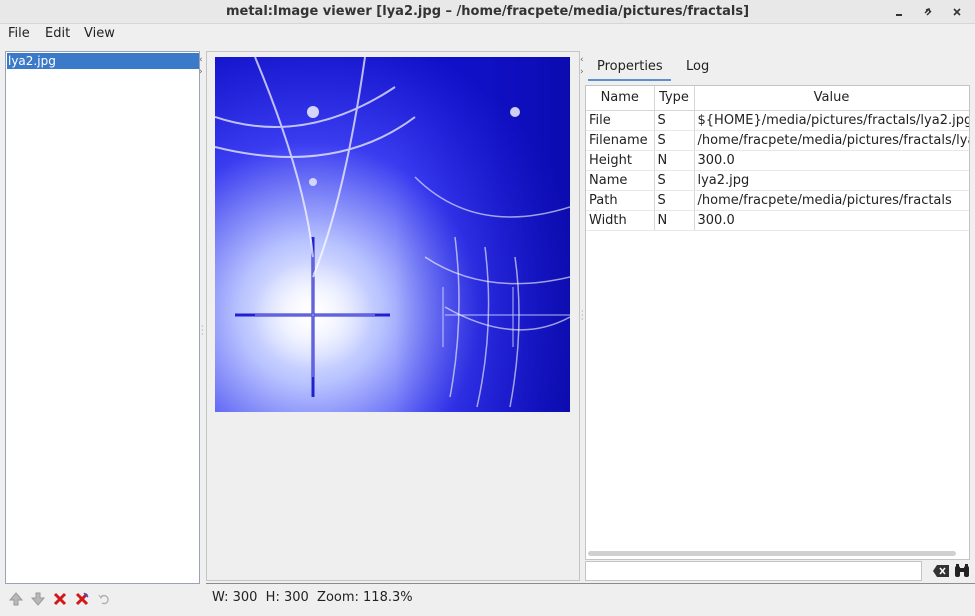 Image resolution: width=975 pixels, height=616 pixels. I want to click on list-toolbar, so click(102, 600).